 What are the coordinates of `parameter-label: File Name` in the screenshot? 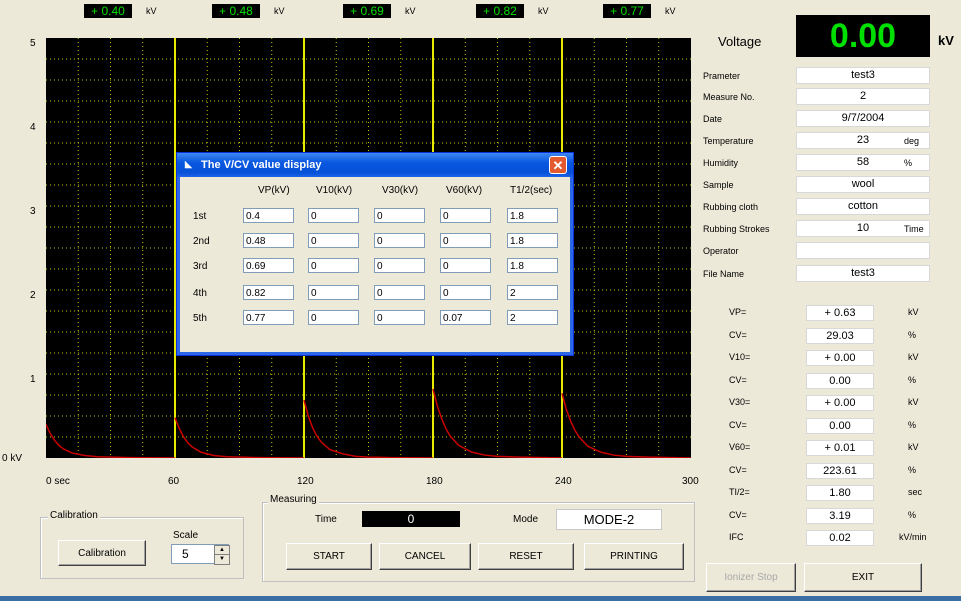 It's located at (724, 274).